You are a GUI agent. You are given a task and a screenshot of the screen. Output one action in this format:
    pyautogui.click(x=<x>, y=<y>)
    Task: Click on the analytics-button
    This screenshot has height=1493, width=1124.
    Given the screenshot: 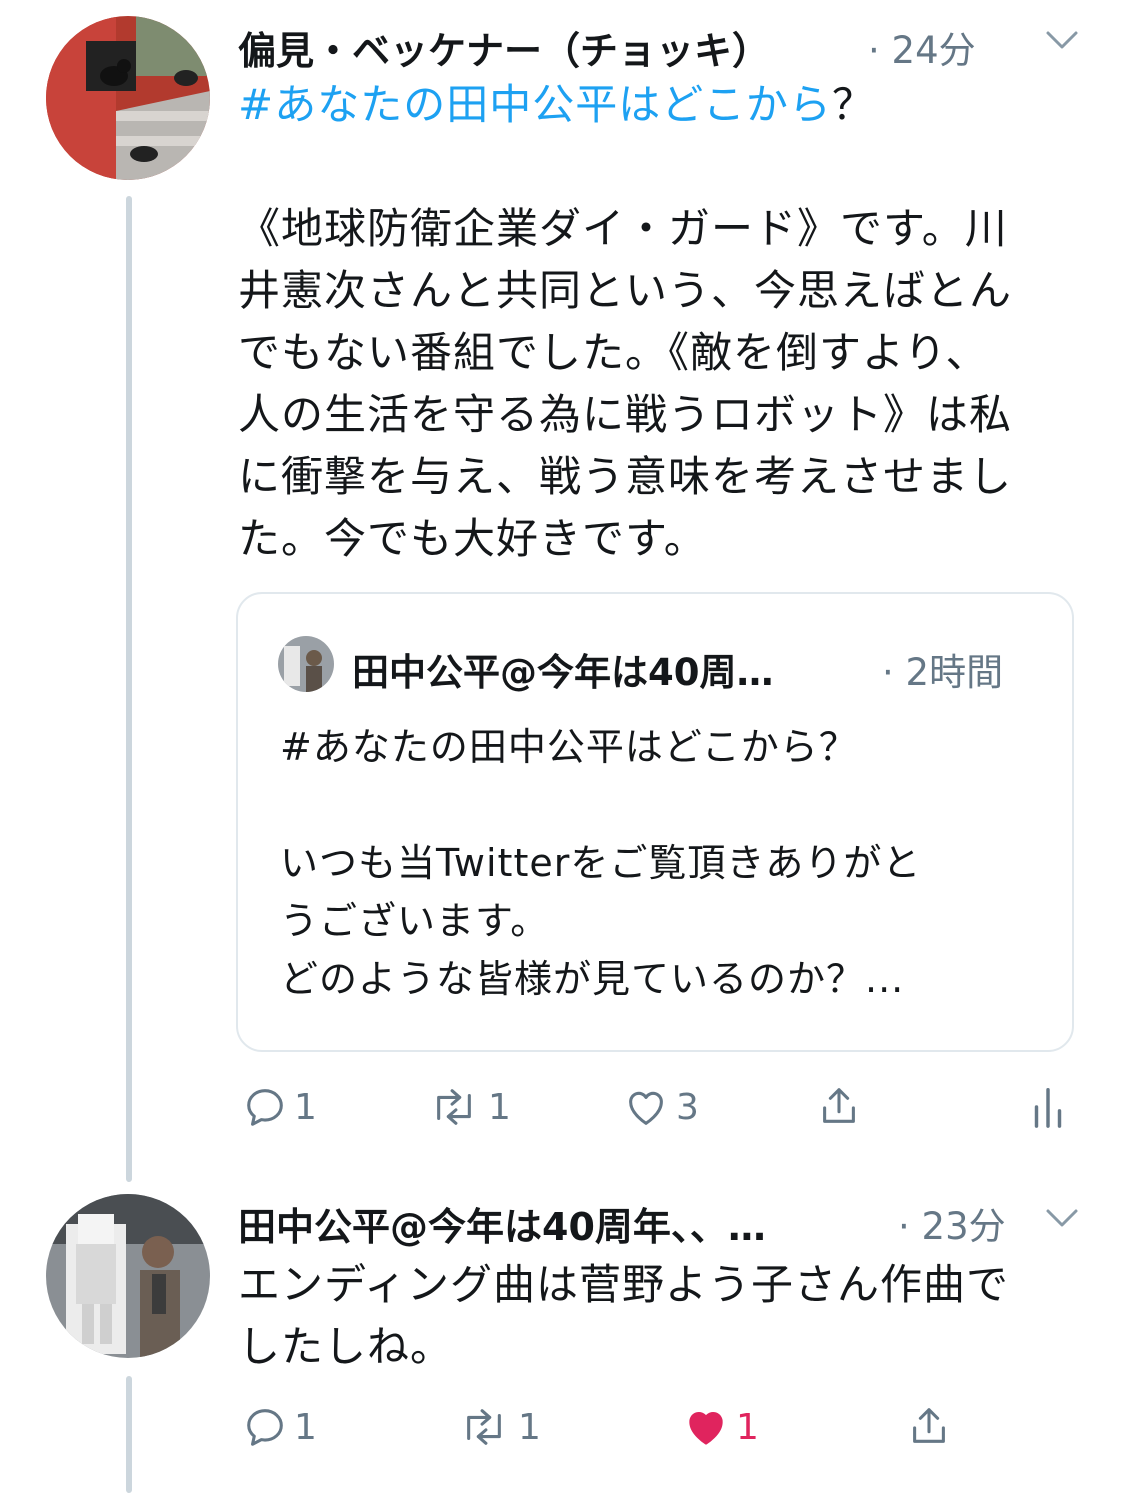 What is the action you would take?
    pyautogui.click(x=1048, y=1107)
    